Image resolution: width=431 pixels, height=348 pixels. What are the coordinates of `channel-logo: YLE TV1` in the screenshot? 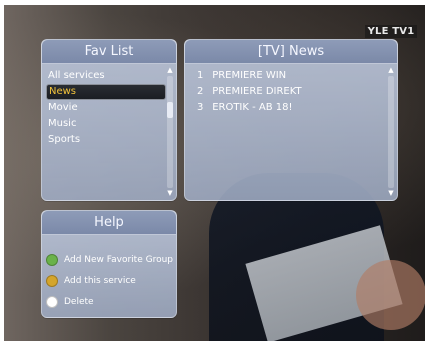 It's located at (391, 31).